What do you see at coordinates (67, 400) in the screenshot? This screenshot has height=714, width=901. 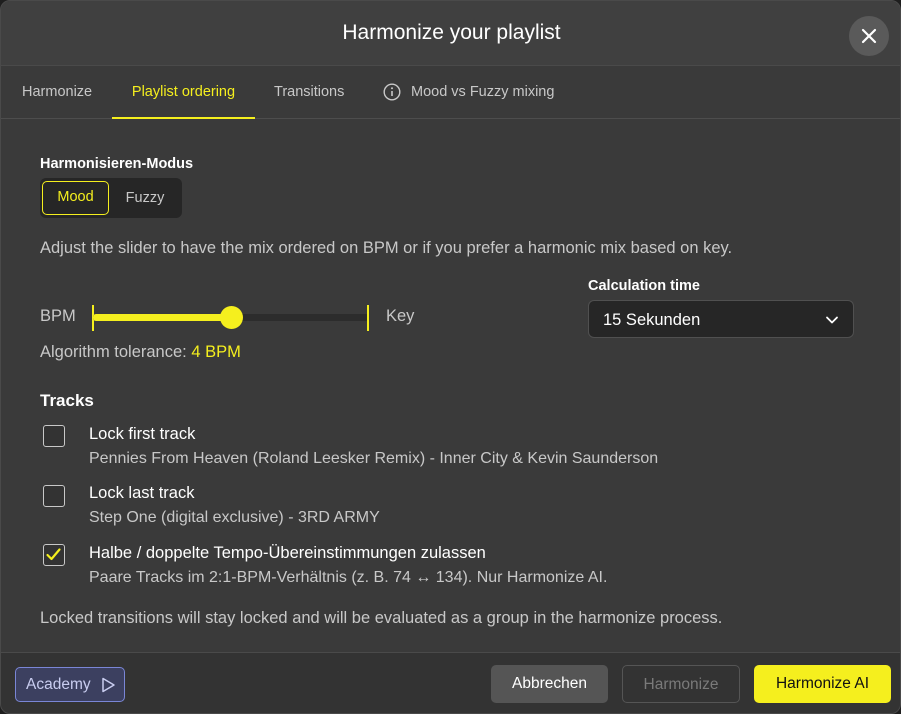 I see `tracks-heading: Tracks` at bounding box center [67, 400].